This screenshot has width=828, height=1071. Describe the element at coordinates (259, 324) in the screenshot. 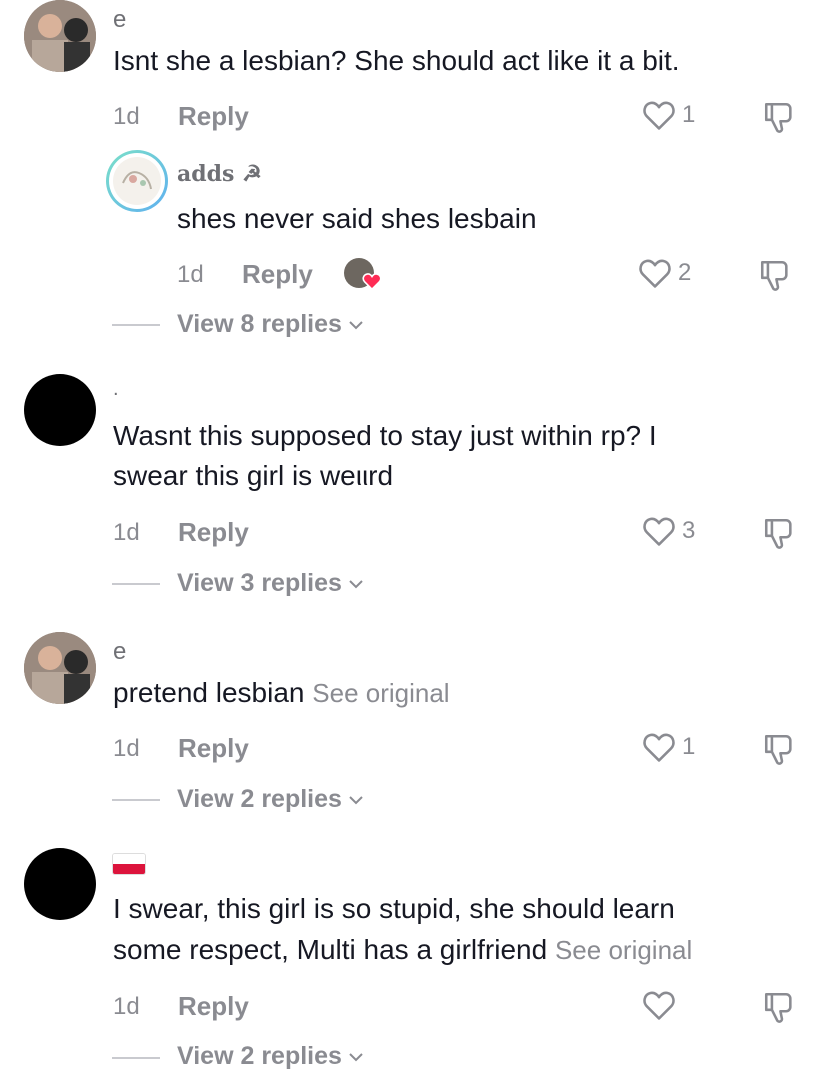

I see `view-replies-label: View 8 replies` at that location.